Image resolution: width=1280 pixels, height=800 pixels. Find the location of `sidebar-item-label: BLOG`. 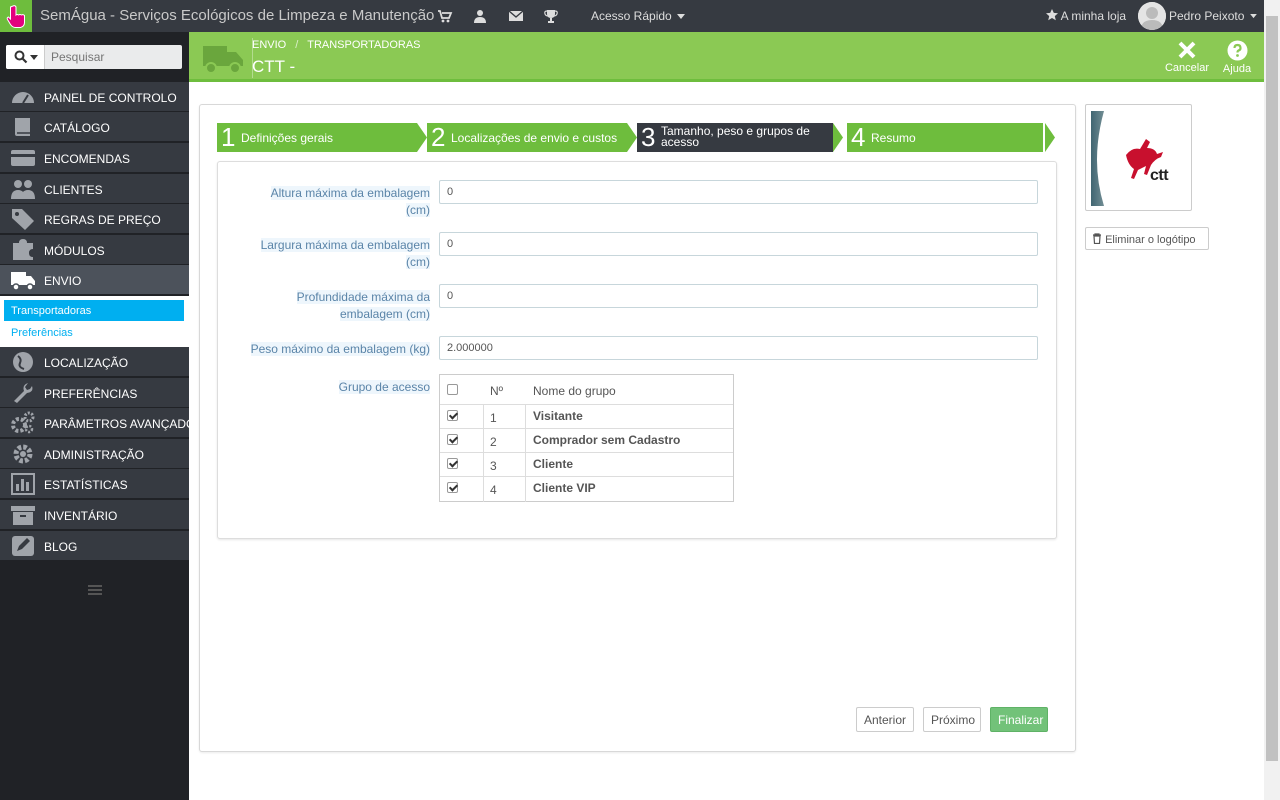

sidebar-item-label: BLOG is located at coordinates (61, 547).